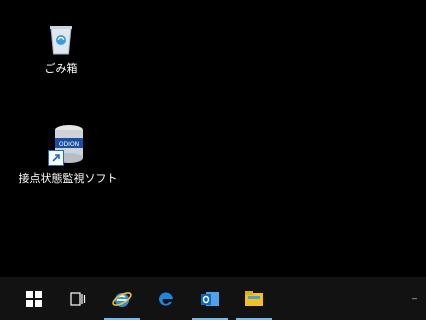 This screenshot has width=426, height=320. I want to click on task-view-icon, so click(78, 298).